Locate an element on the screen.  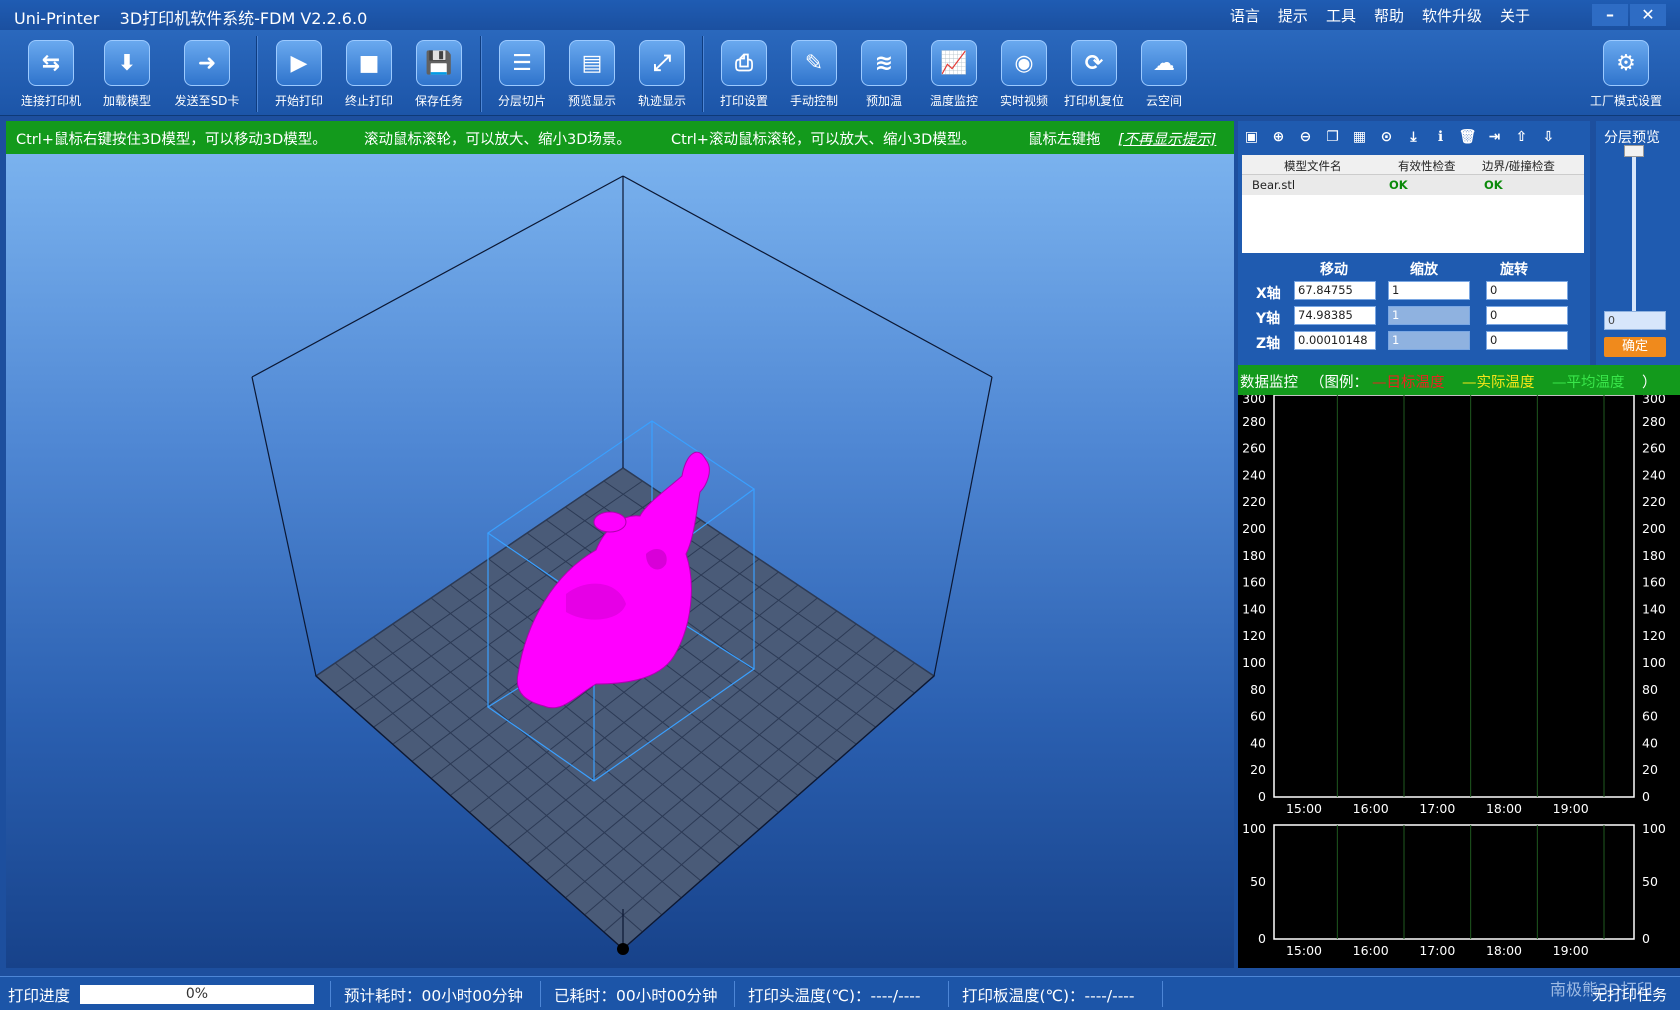
x-move-field: 67.84755 is located at coordinates (1335, 290).